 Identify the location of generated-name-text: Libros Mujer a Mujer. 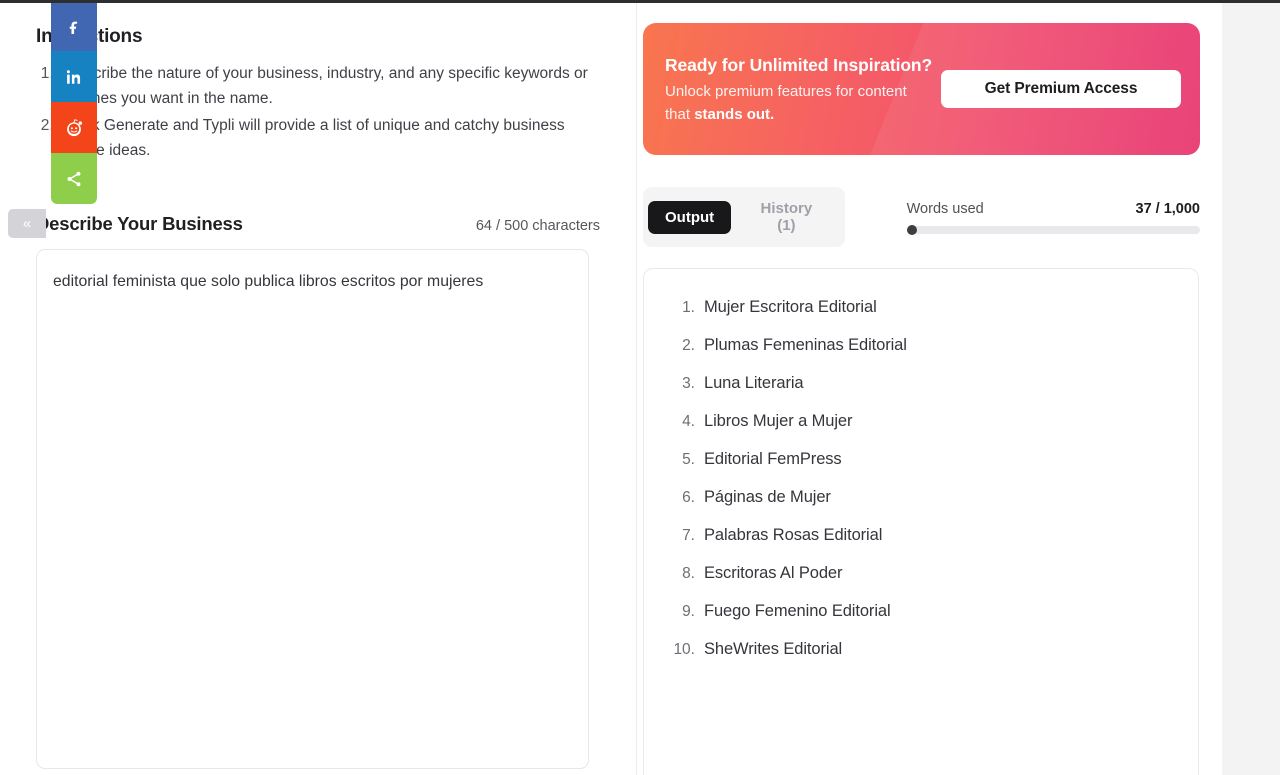
(778, 421).